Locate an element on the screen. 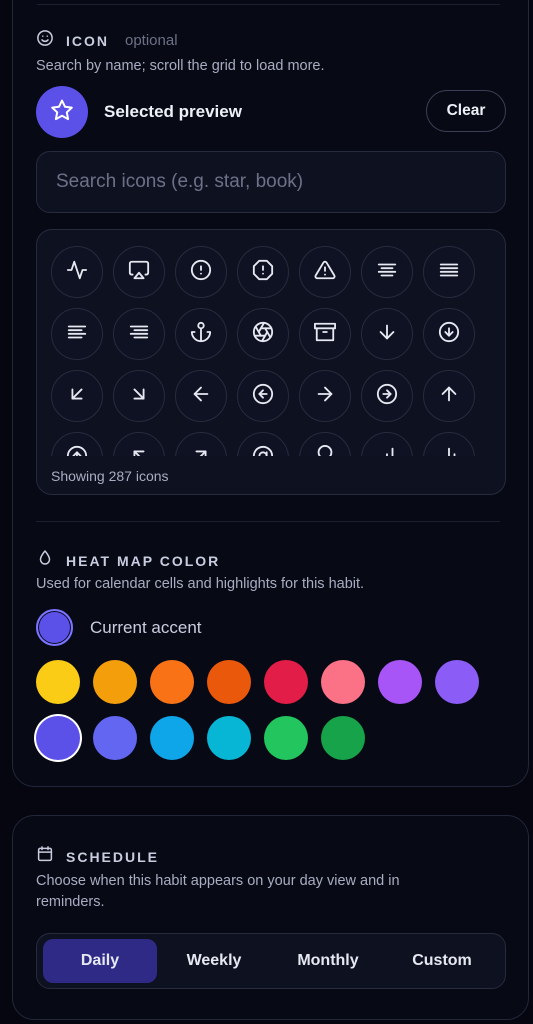 Image resolution: width=533 pixels, height=1024 pixels. icon-section-title: ICON is located at coordinates (87, 40).